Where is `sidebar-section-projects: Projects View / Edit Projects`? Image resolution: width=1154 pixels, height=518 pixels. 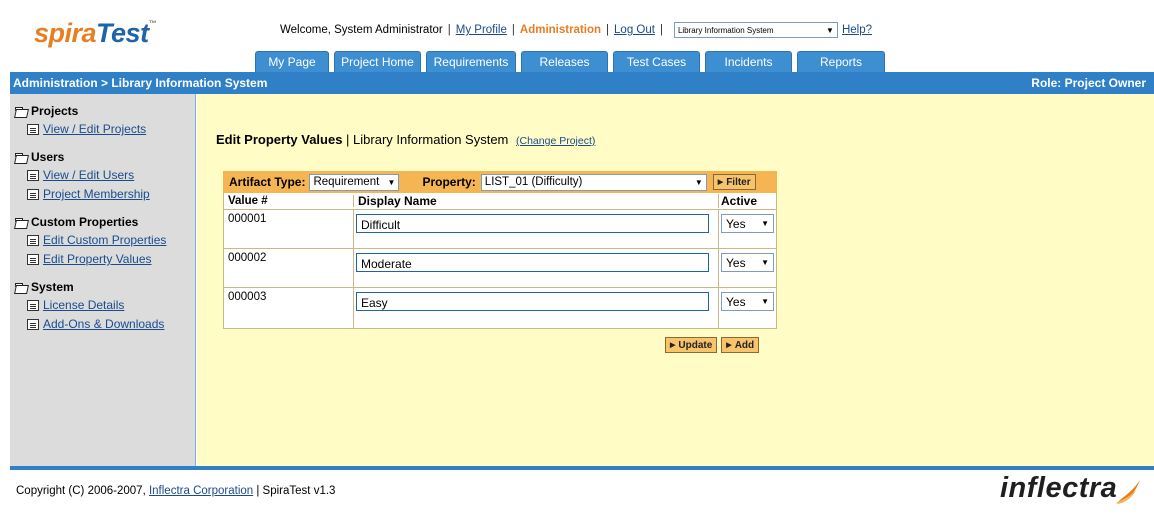 sidebar-section-projects: Projects View / Edit Projects is located at coordinates (105, 120).